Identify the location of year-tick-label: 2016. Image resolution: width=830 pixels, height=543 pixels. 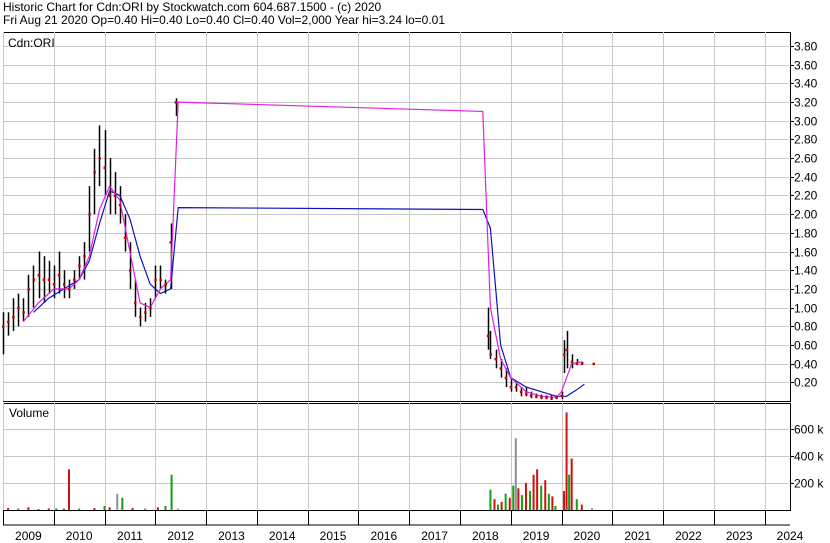
(383, 536).